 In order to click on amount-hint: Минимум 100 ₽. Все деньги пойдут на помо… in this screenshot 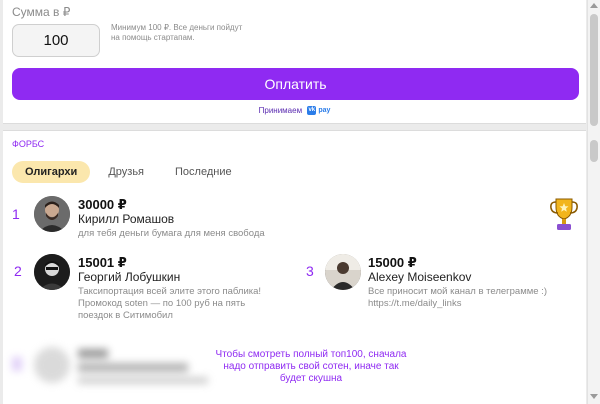, I will do `click(177, 32)`.